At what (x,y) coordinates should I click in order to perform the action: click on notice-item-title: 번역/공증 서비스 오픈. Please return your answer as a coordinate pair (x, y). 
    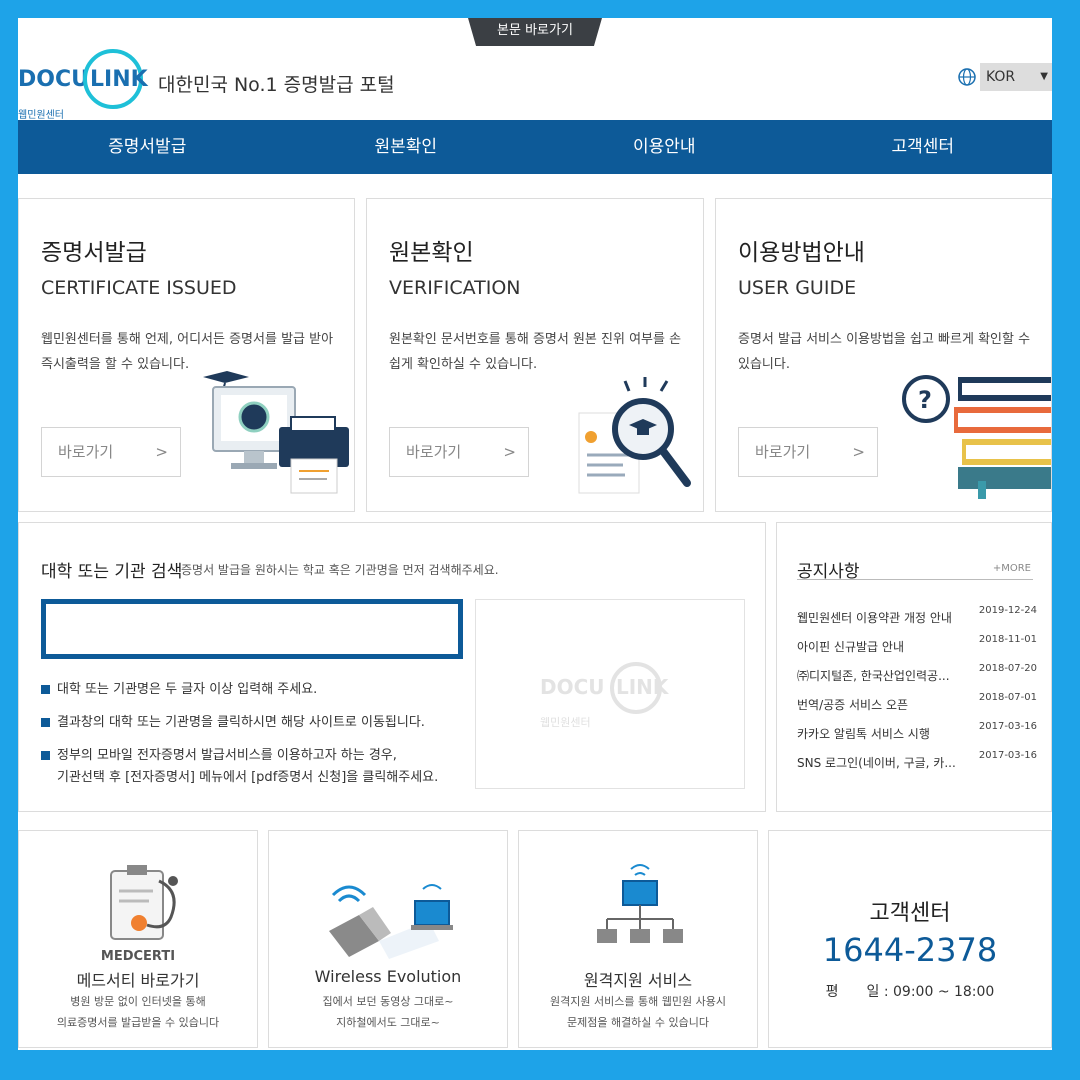
    Looking at the image, I should click on (853, 705).